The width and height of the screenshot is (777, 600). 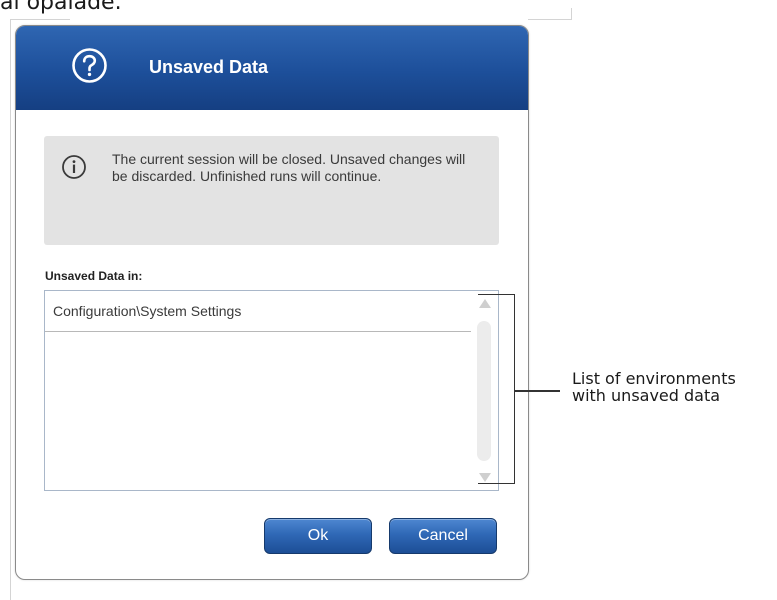 I want to click on ok-button: Ok, so click(x=318, y=536).